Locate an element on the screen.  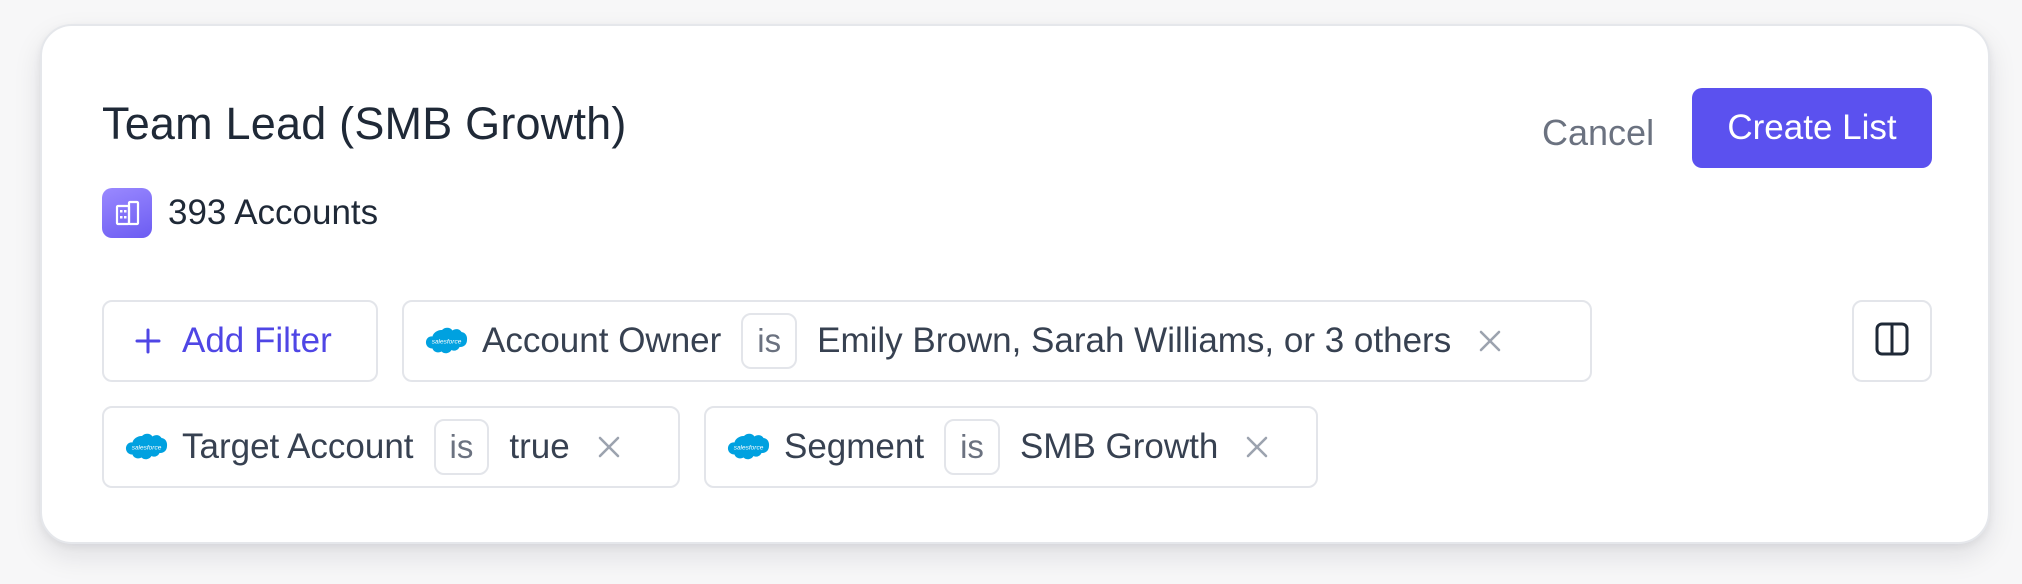
add-filter-button: Add Filter is located at coordinates (240, 341).